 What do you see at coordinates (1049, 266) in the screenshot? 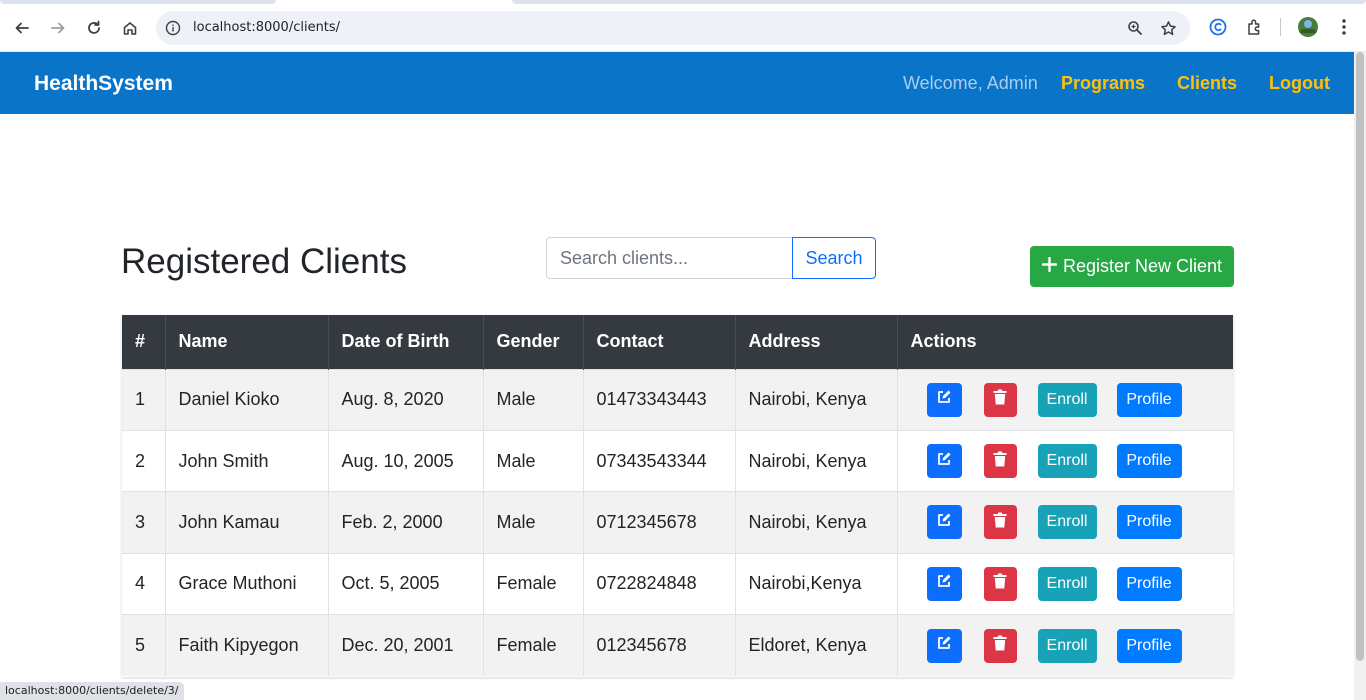
I see `plus-icon` at bounding box center [1049, 266].